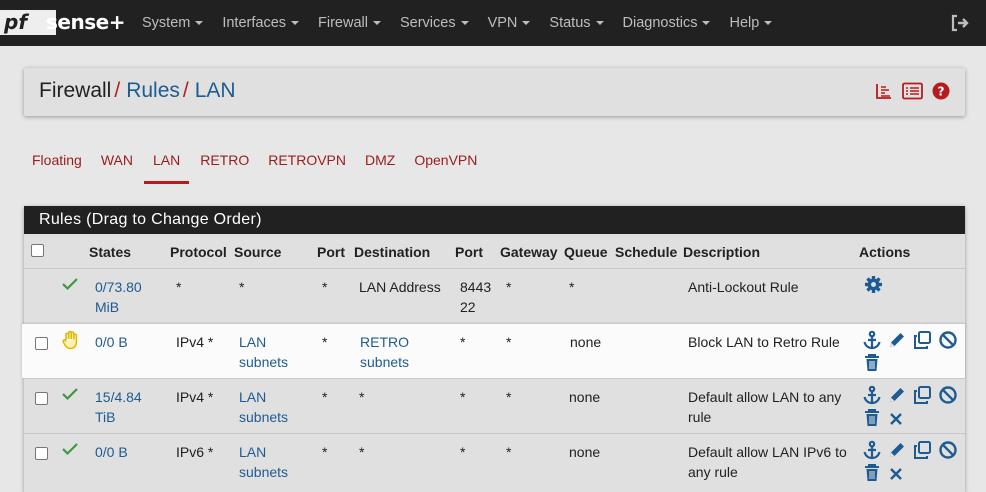 The height and width of the screenshot is (492, 986). Describe the element at coordinates (529, 252) in the screenshot. I see `col-gateway: Gateway` at that location.